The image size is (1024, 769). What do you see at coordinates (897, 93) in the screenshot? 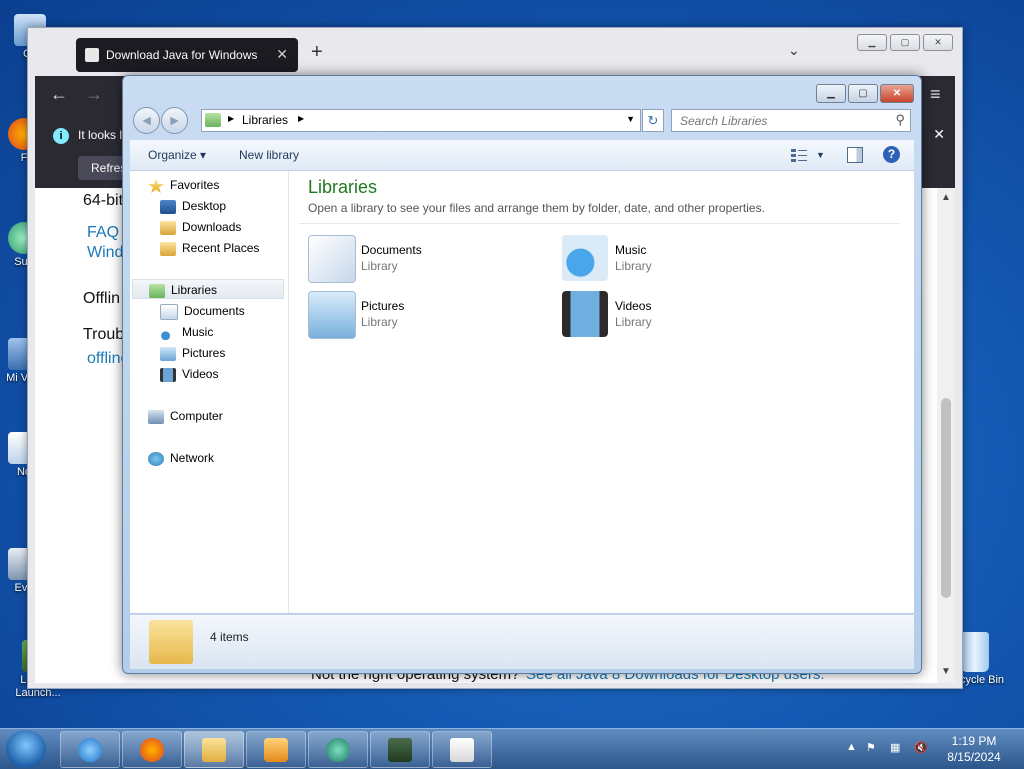
I see `close-button: ✕` at bounding box center [897, 93].